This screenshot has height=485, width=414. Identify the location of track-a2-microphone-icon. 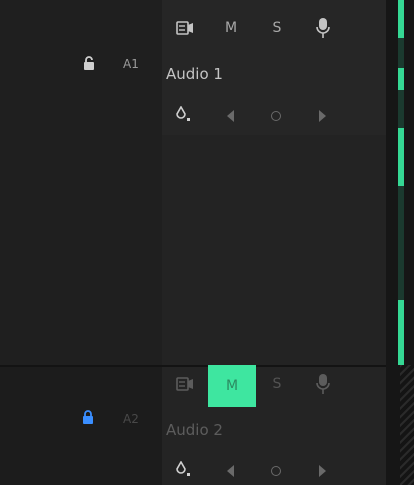
(323, 384).